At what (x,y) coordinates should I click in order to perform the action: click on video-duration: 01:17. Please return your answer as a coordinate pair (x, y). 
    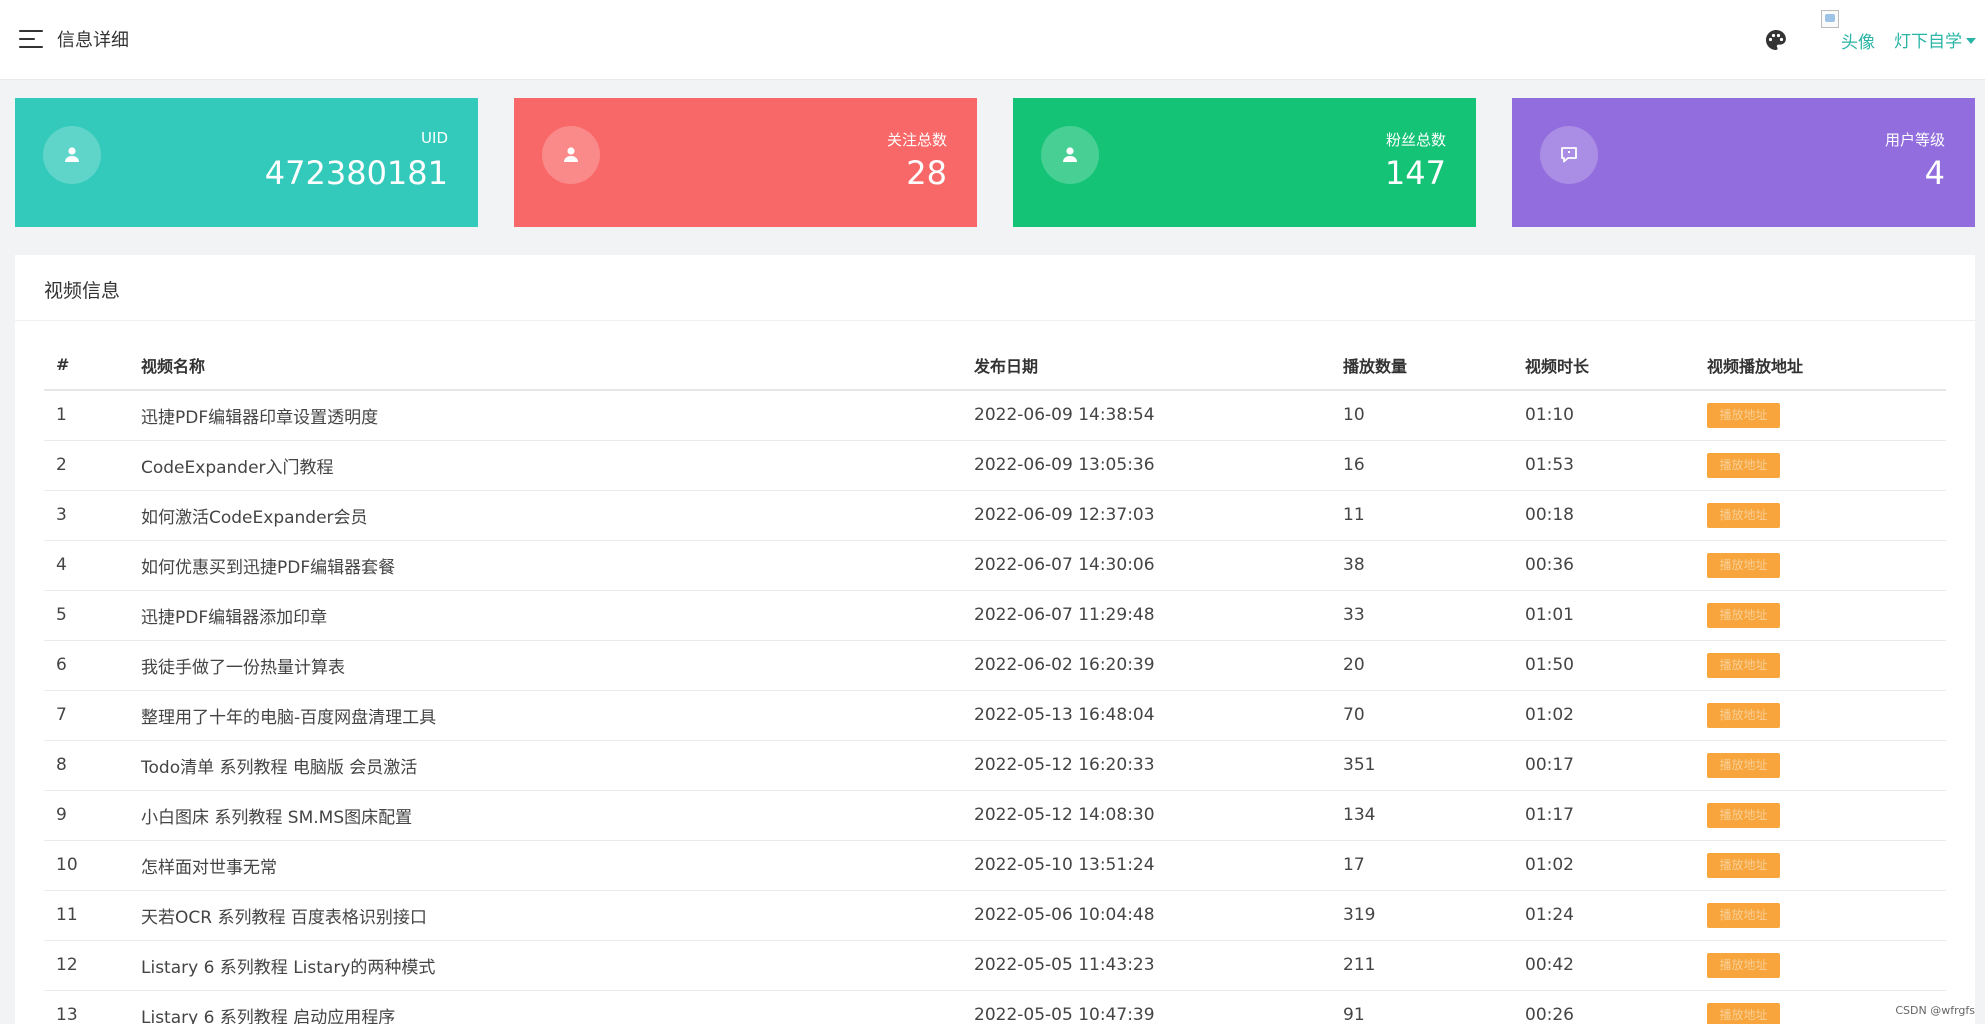
    Looking at the image, I should click on (1604, 815).